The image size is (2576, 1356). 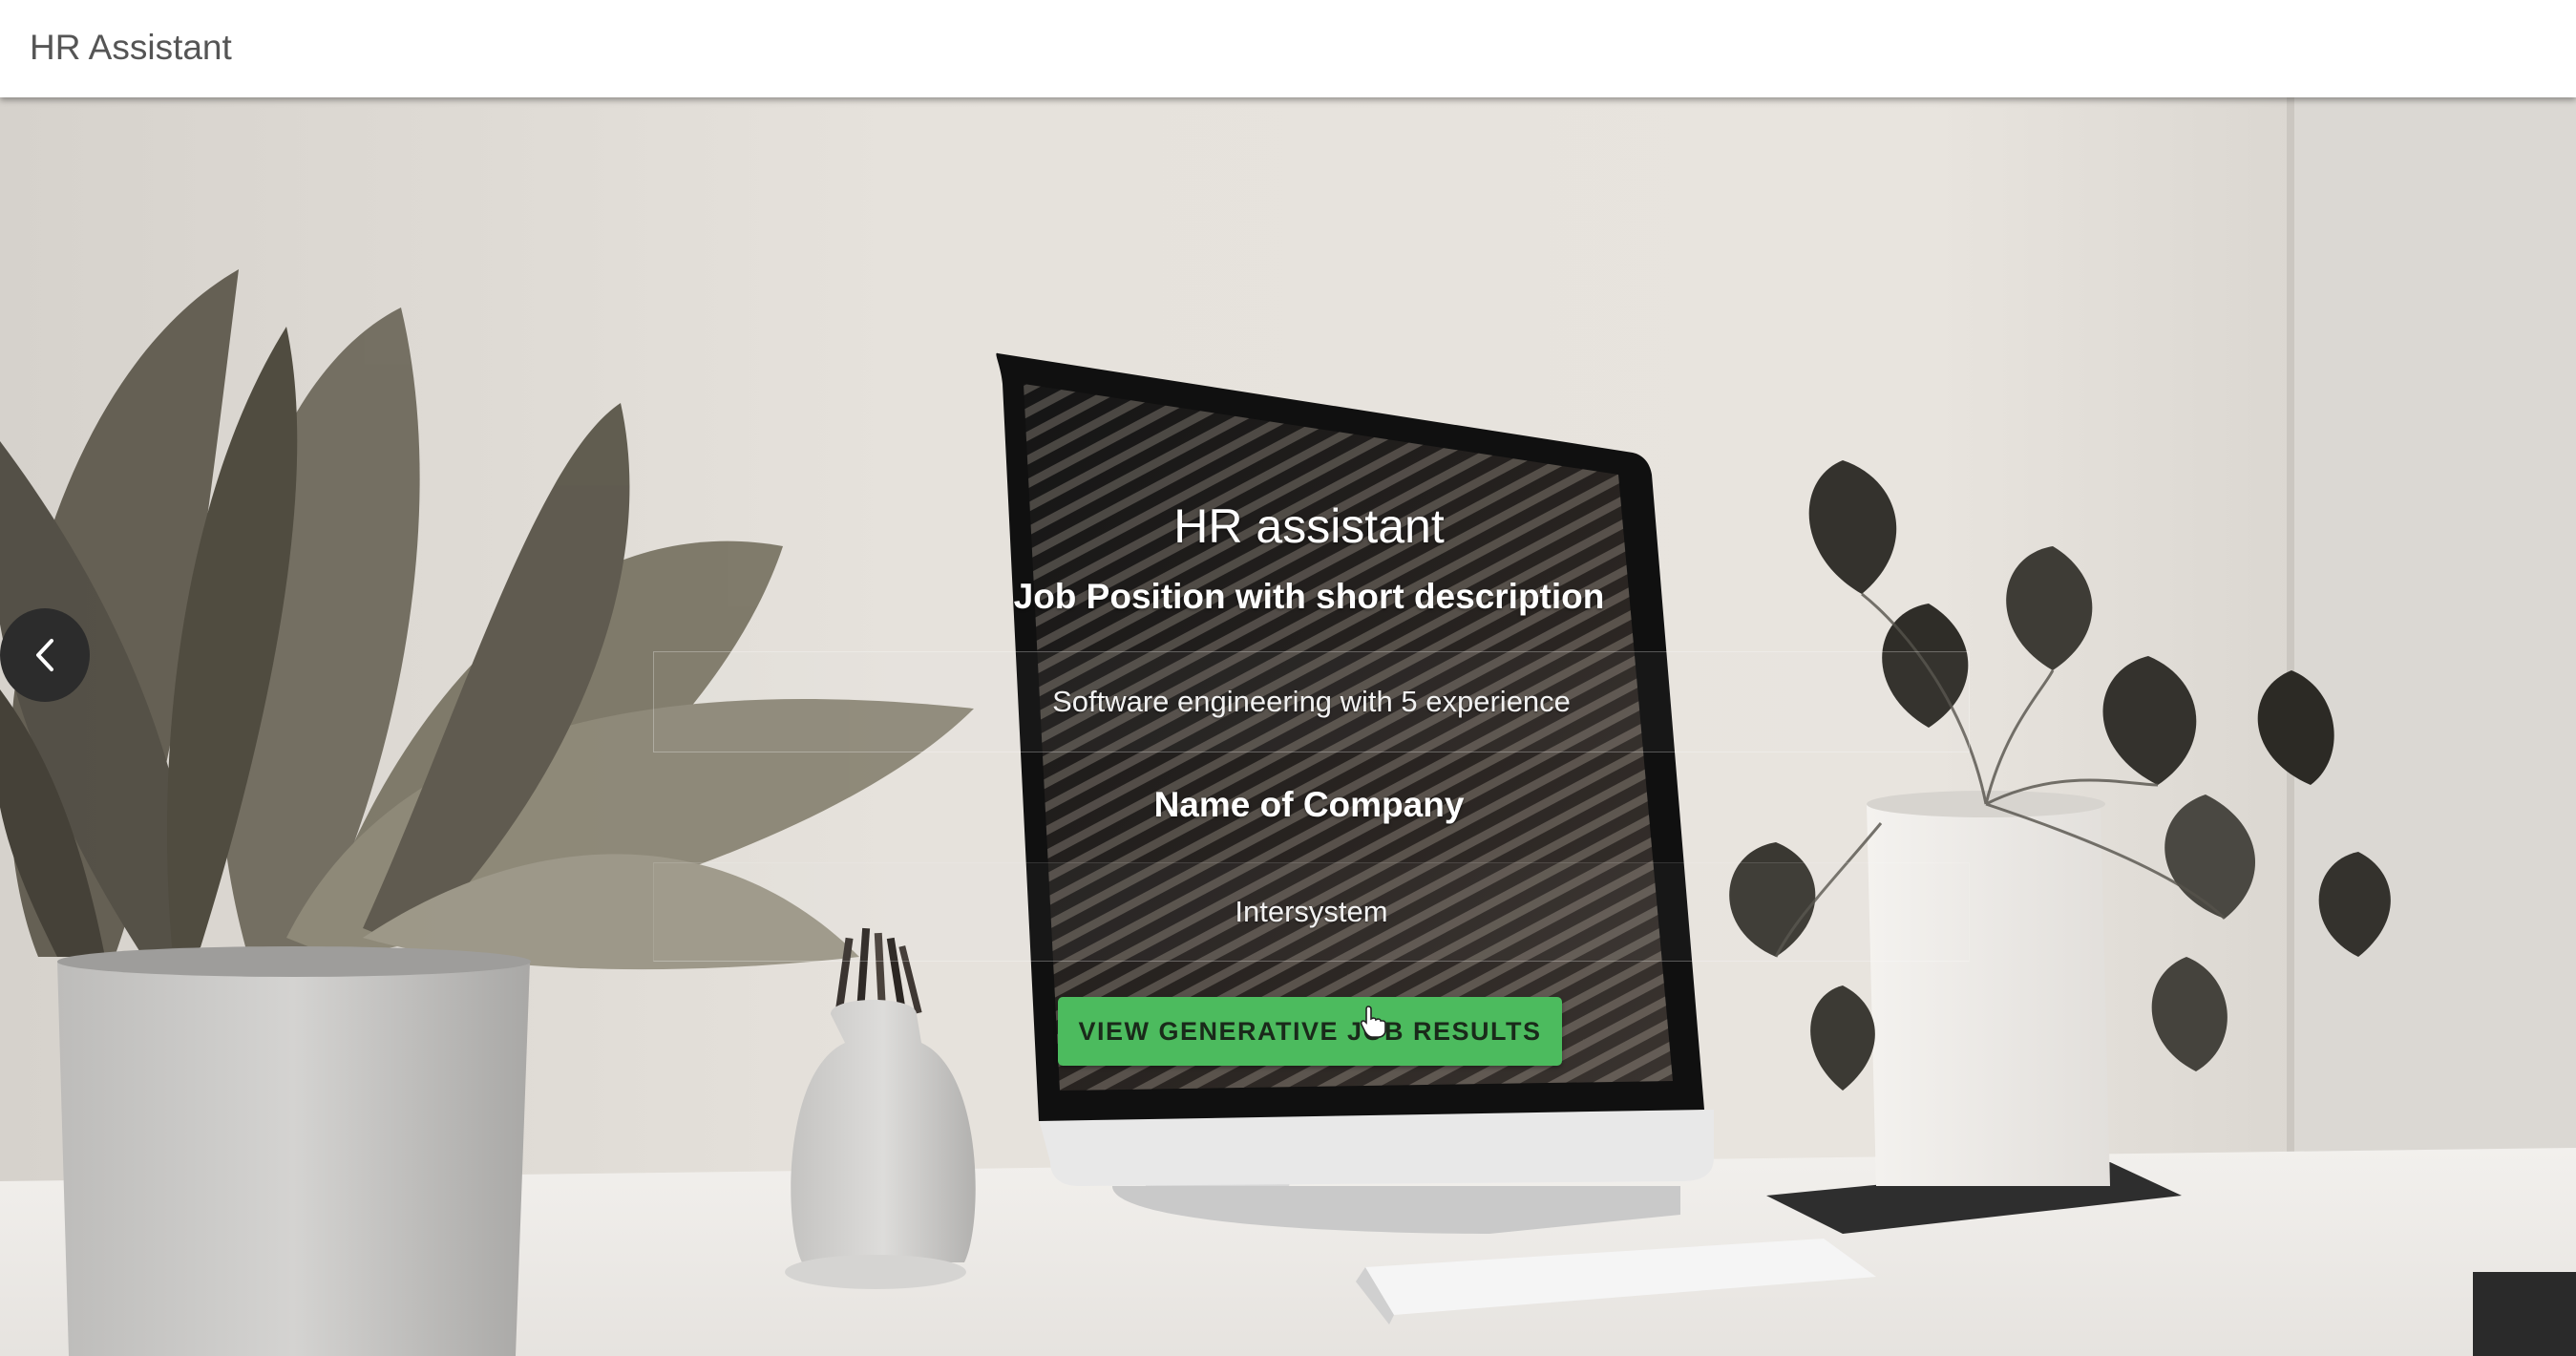 I want to click on carousel-prev-button, so click(x=45, y=655).